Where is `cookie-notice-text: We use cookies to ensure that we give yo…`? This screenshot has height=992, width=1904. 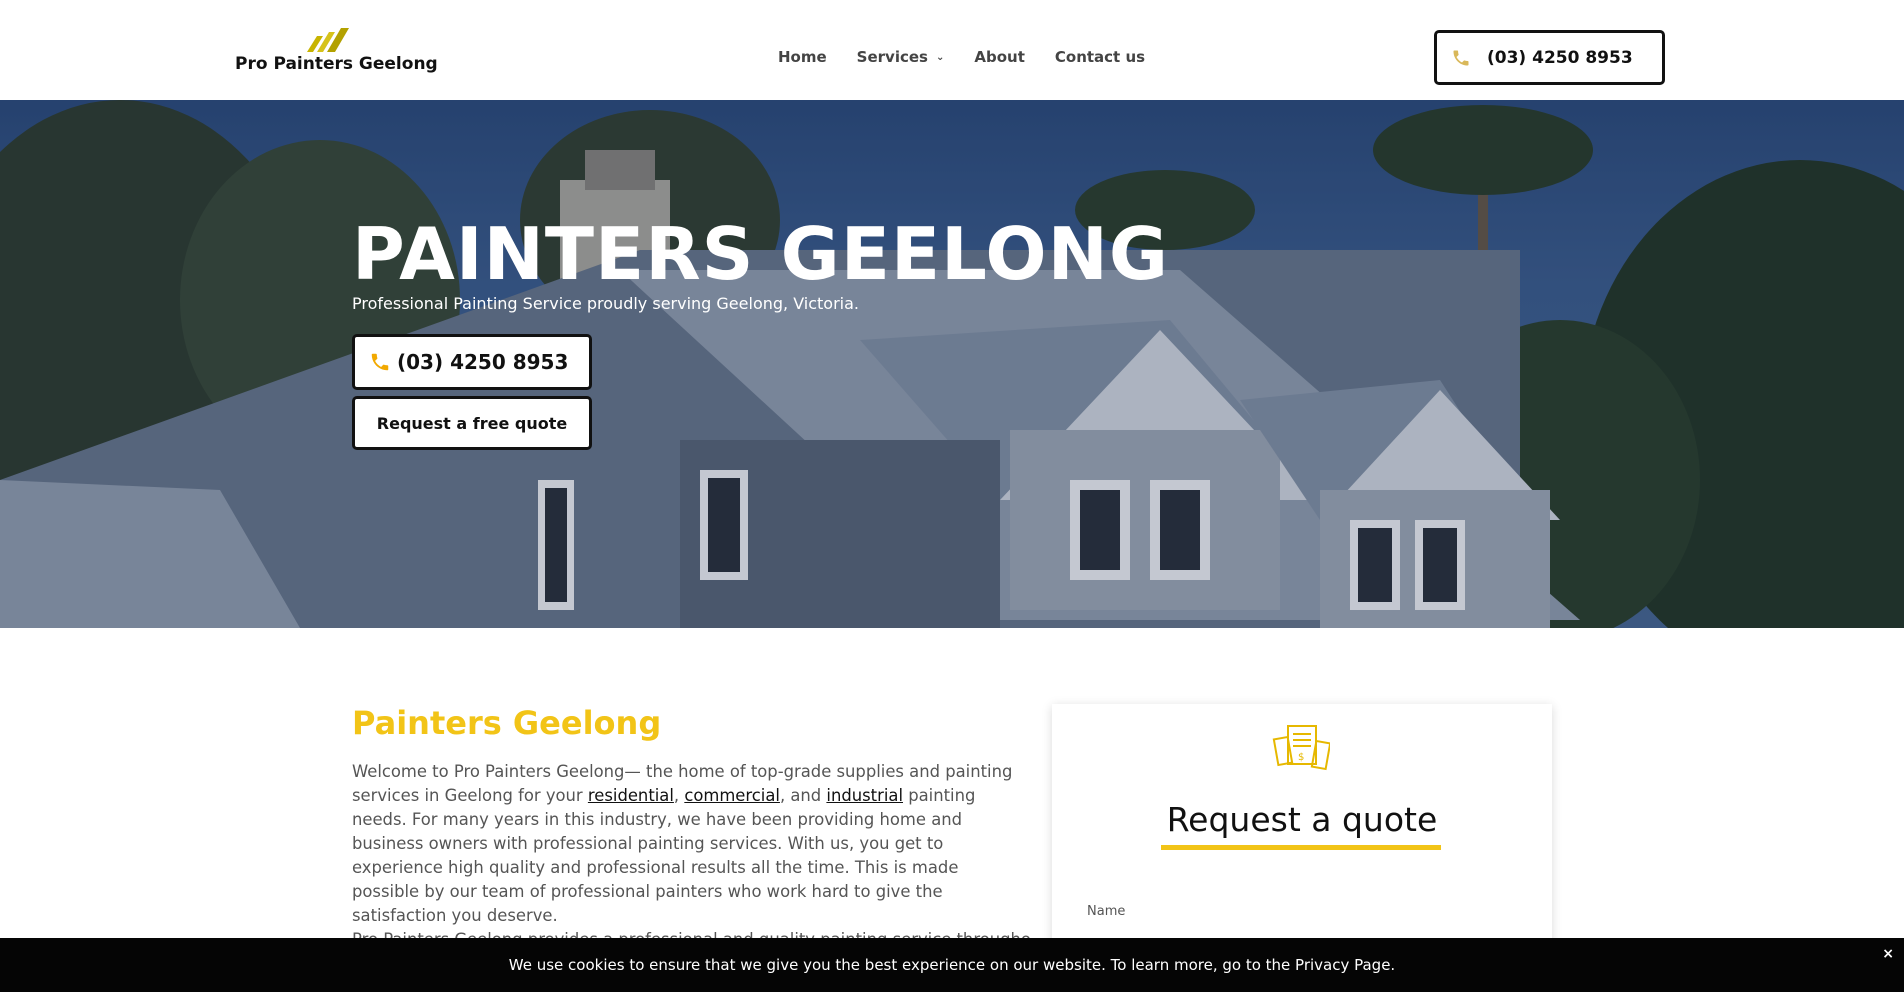 cookie-notice-text: We use cookies to ensure that we give yo… is located at coordinates (952, 965).